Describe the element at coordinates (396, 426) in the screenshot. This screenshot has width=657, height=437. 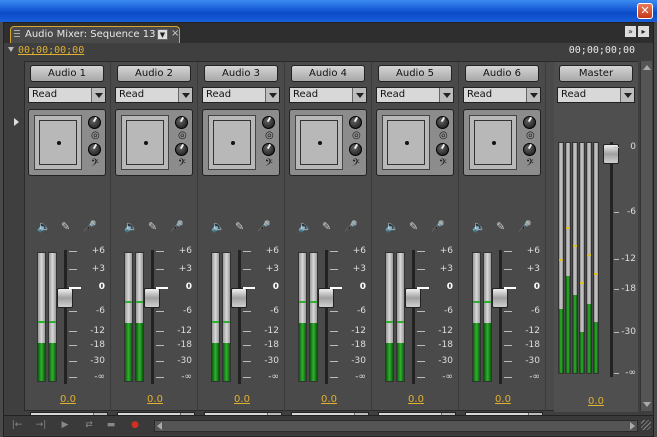
I see `horizontal-scrollbar` at that location.